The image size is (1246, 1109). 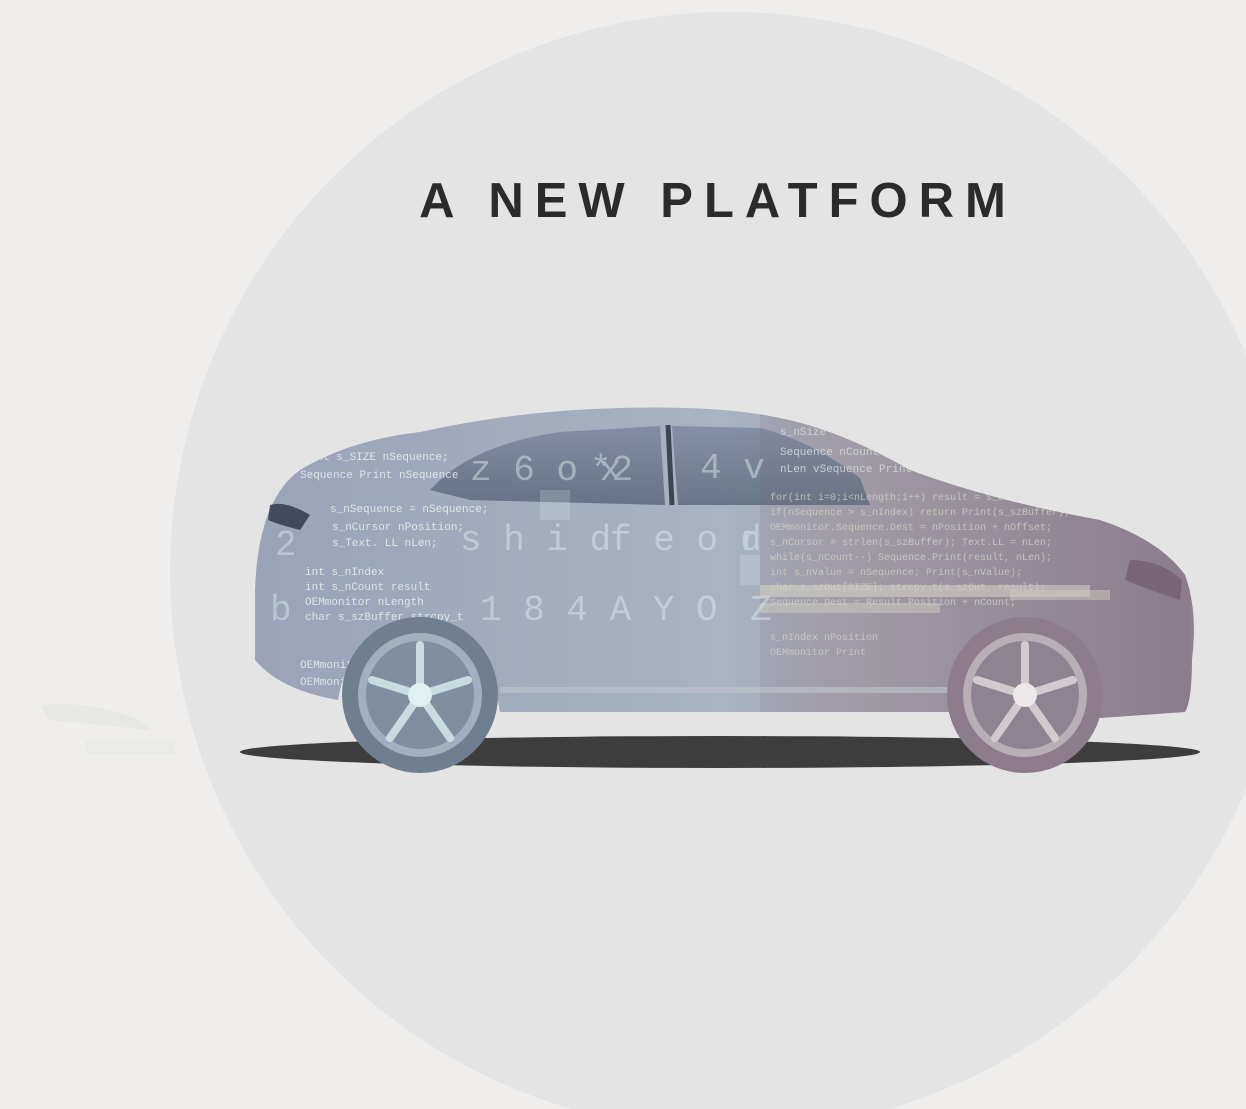 I want to click on svg-text: Z, so click(x=761, y=610).